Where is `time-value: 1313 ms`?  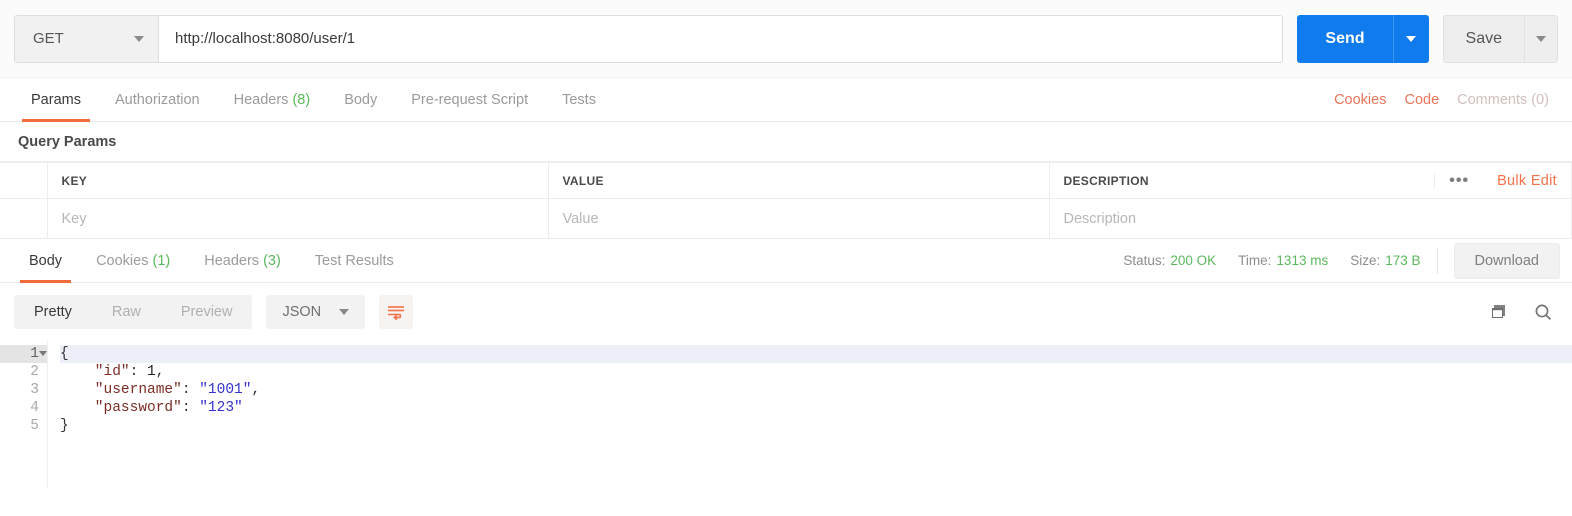 time-value: 1313 ms is located at coordinates (1302, 260).